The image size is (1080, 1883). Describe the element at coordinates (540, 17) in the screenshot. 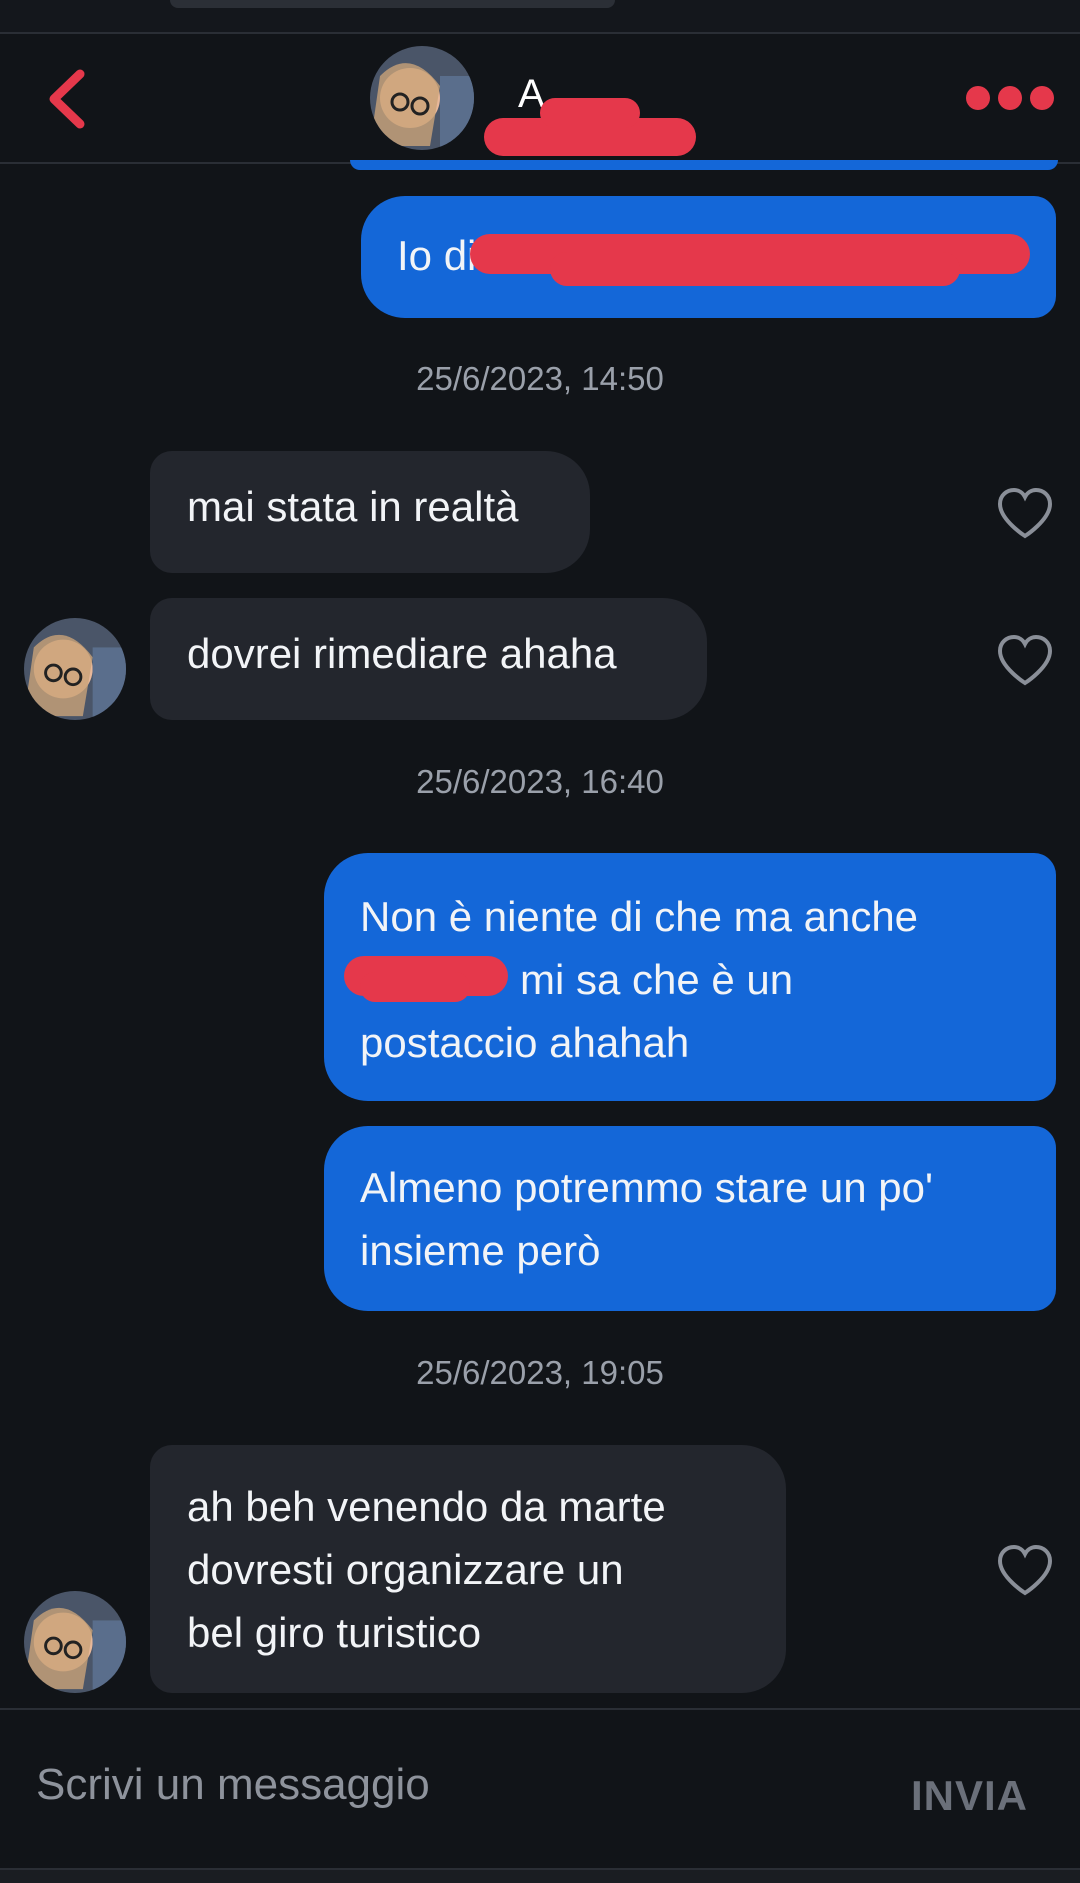

I see `status-strip` at that location.